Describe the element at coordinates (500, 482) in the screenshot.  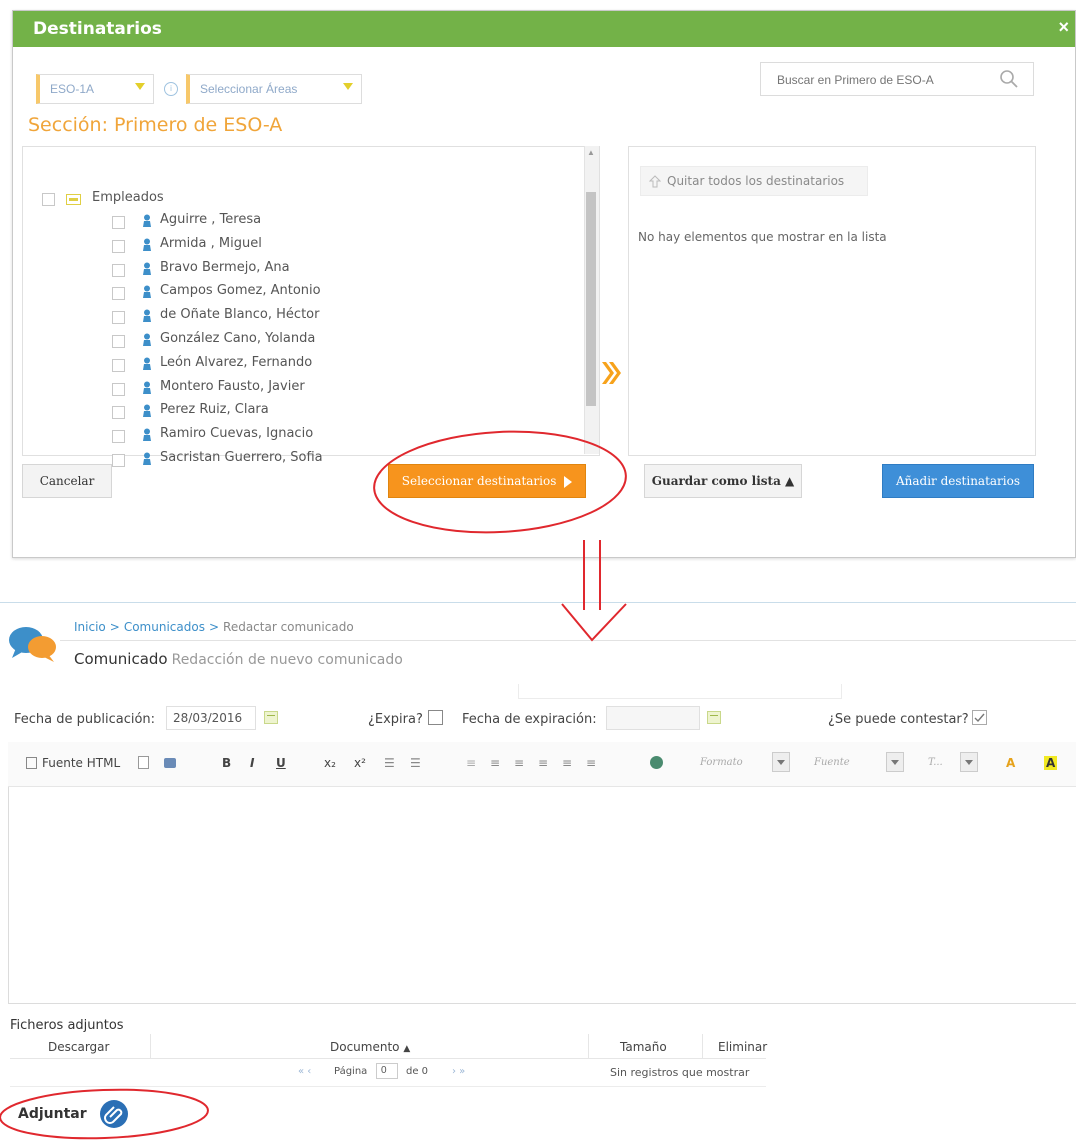
I see `annotation-ellipse-select` at that location.